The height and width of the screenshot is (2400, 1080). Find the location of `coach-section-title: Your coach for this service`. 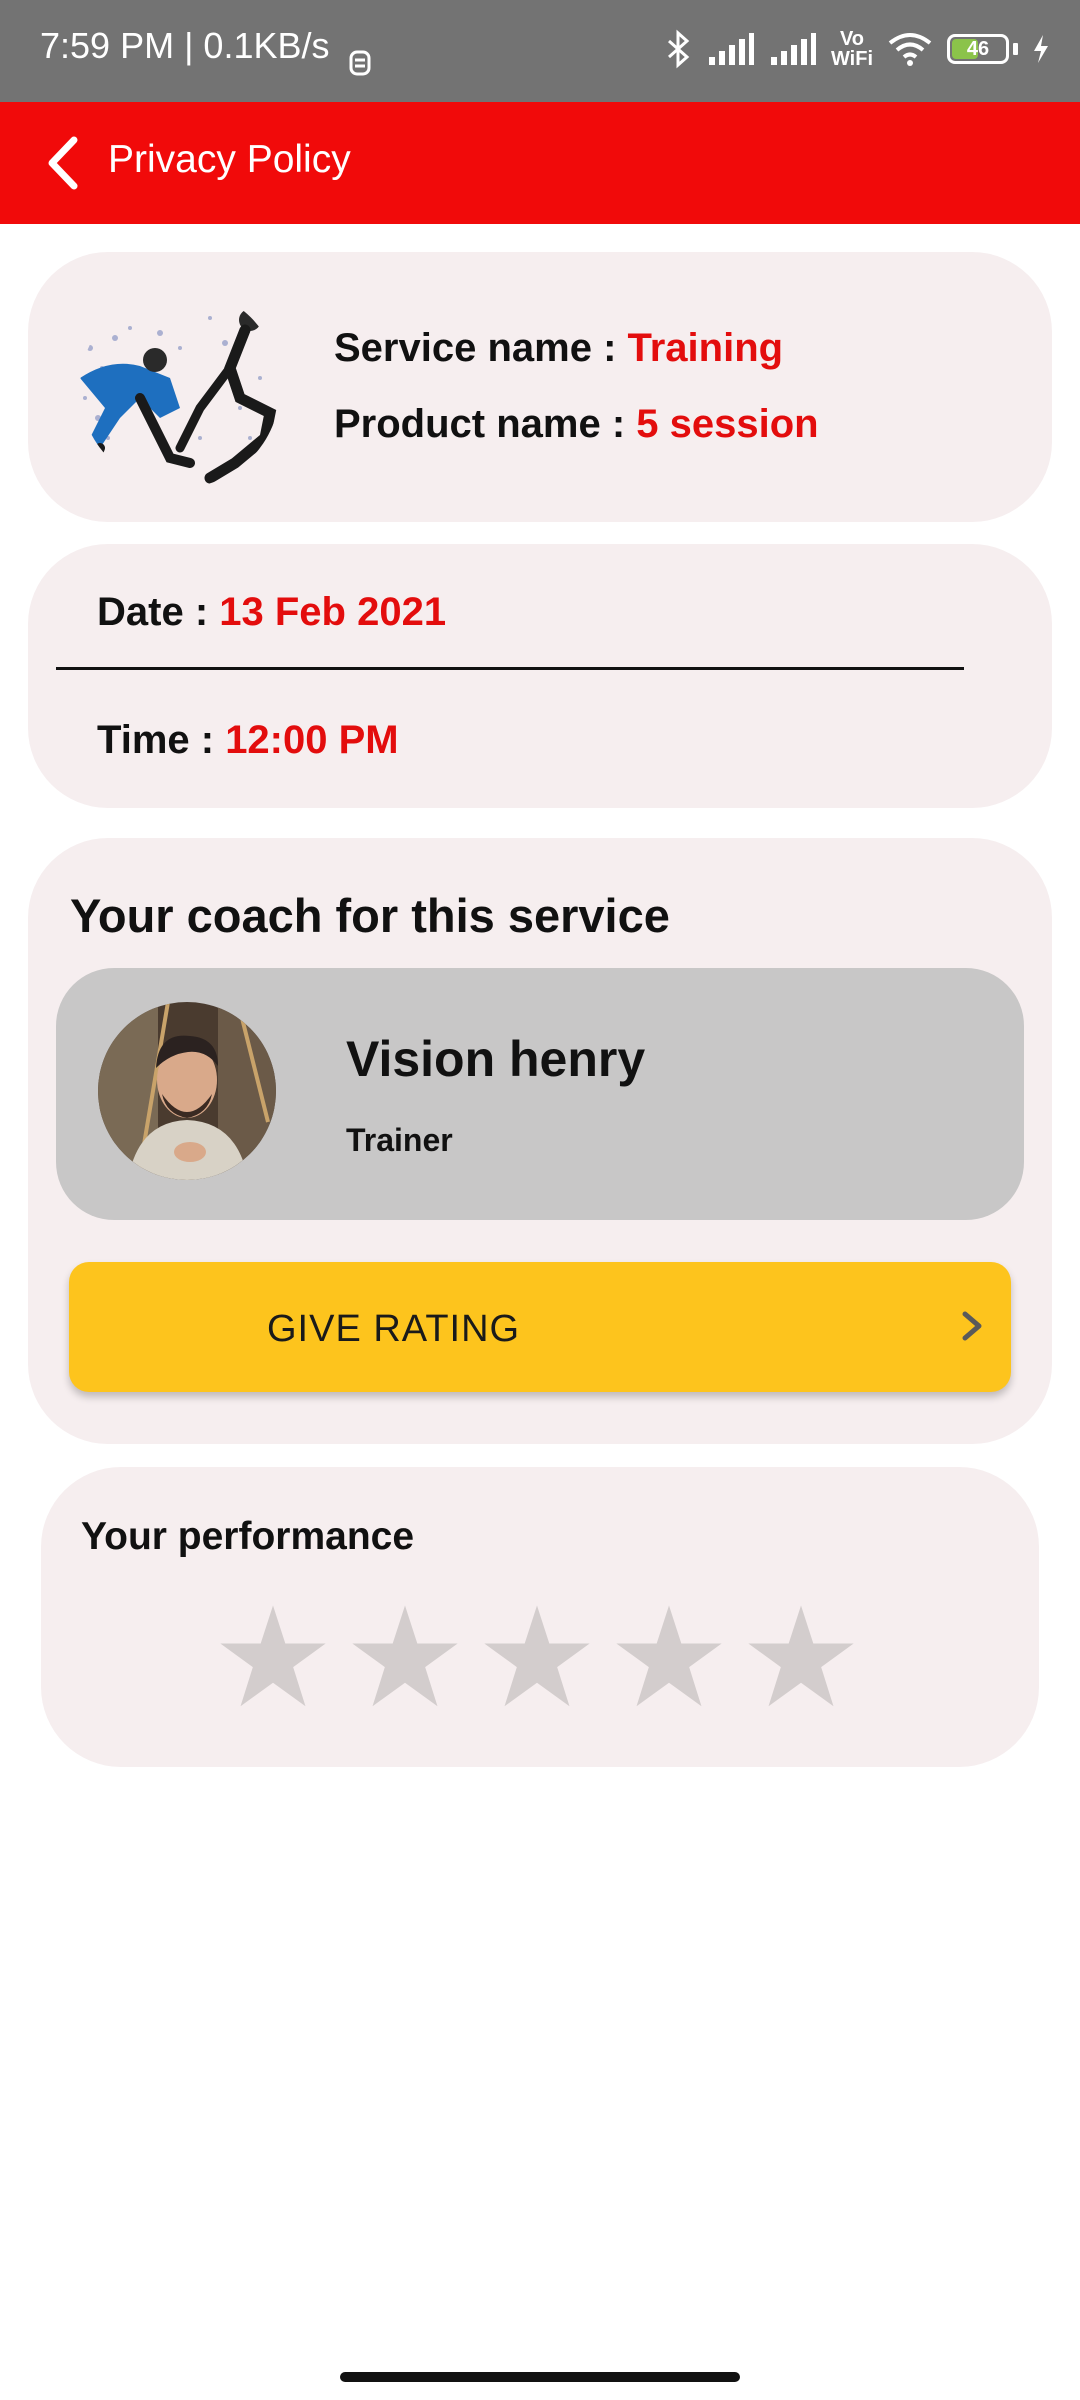

coach-section-title: Your coach for this service is located at coordinates (370, 915).